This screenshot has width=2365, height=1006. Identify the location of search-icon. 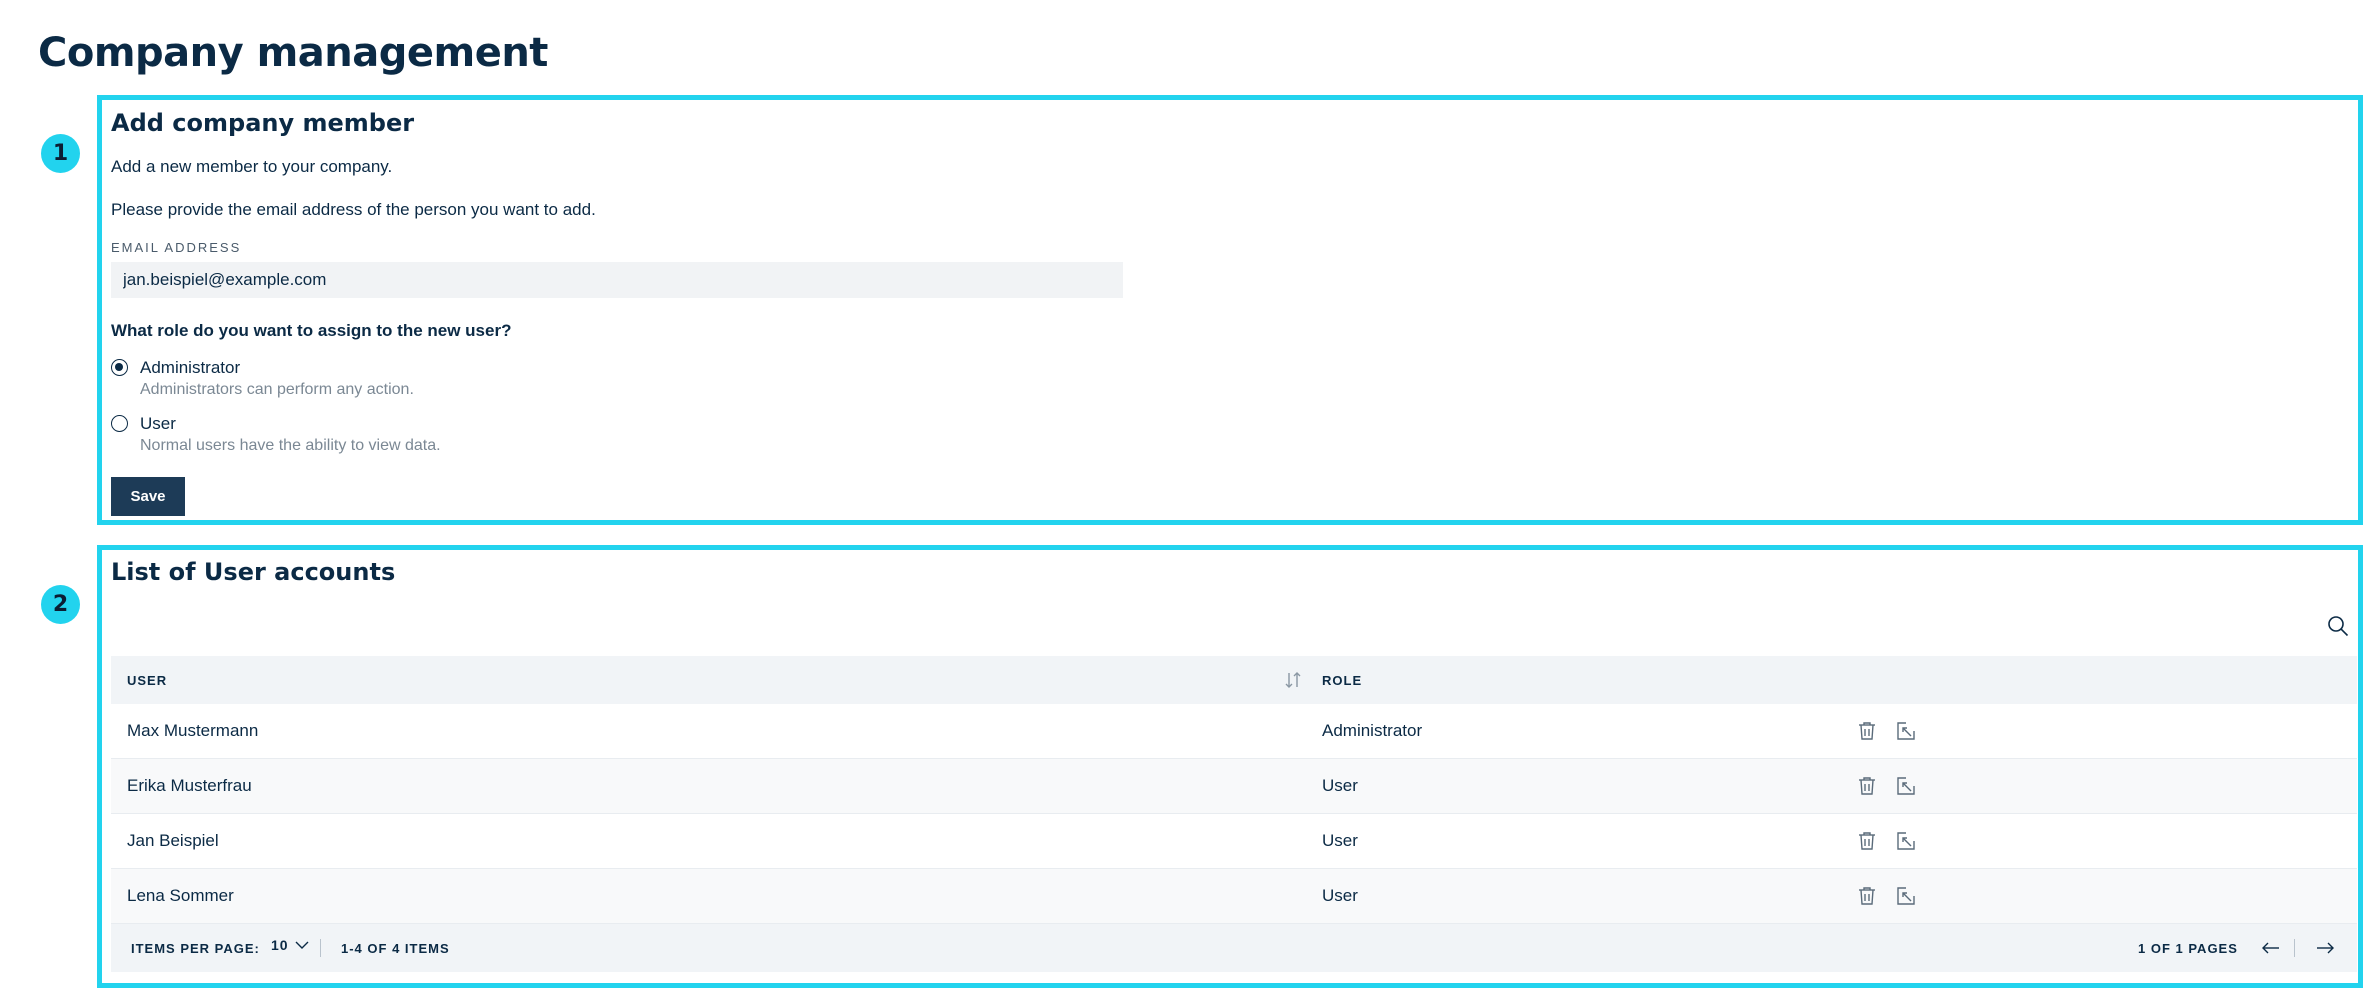
(2338, 626).